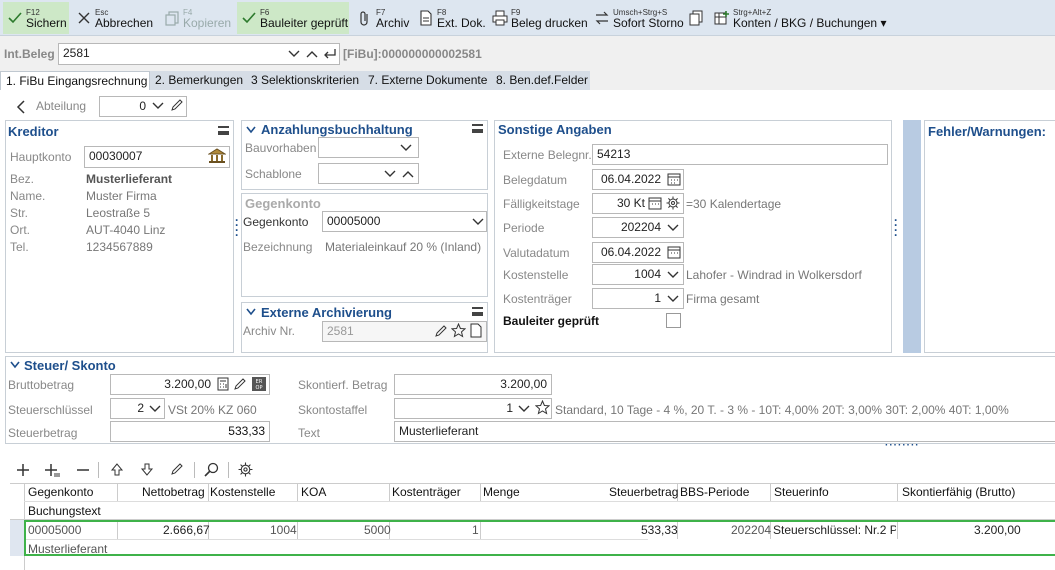 This screenshot has width=1055, height=570. I want to click on col-nettobetrag: Nettobetrag, so click(173, 492).